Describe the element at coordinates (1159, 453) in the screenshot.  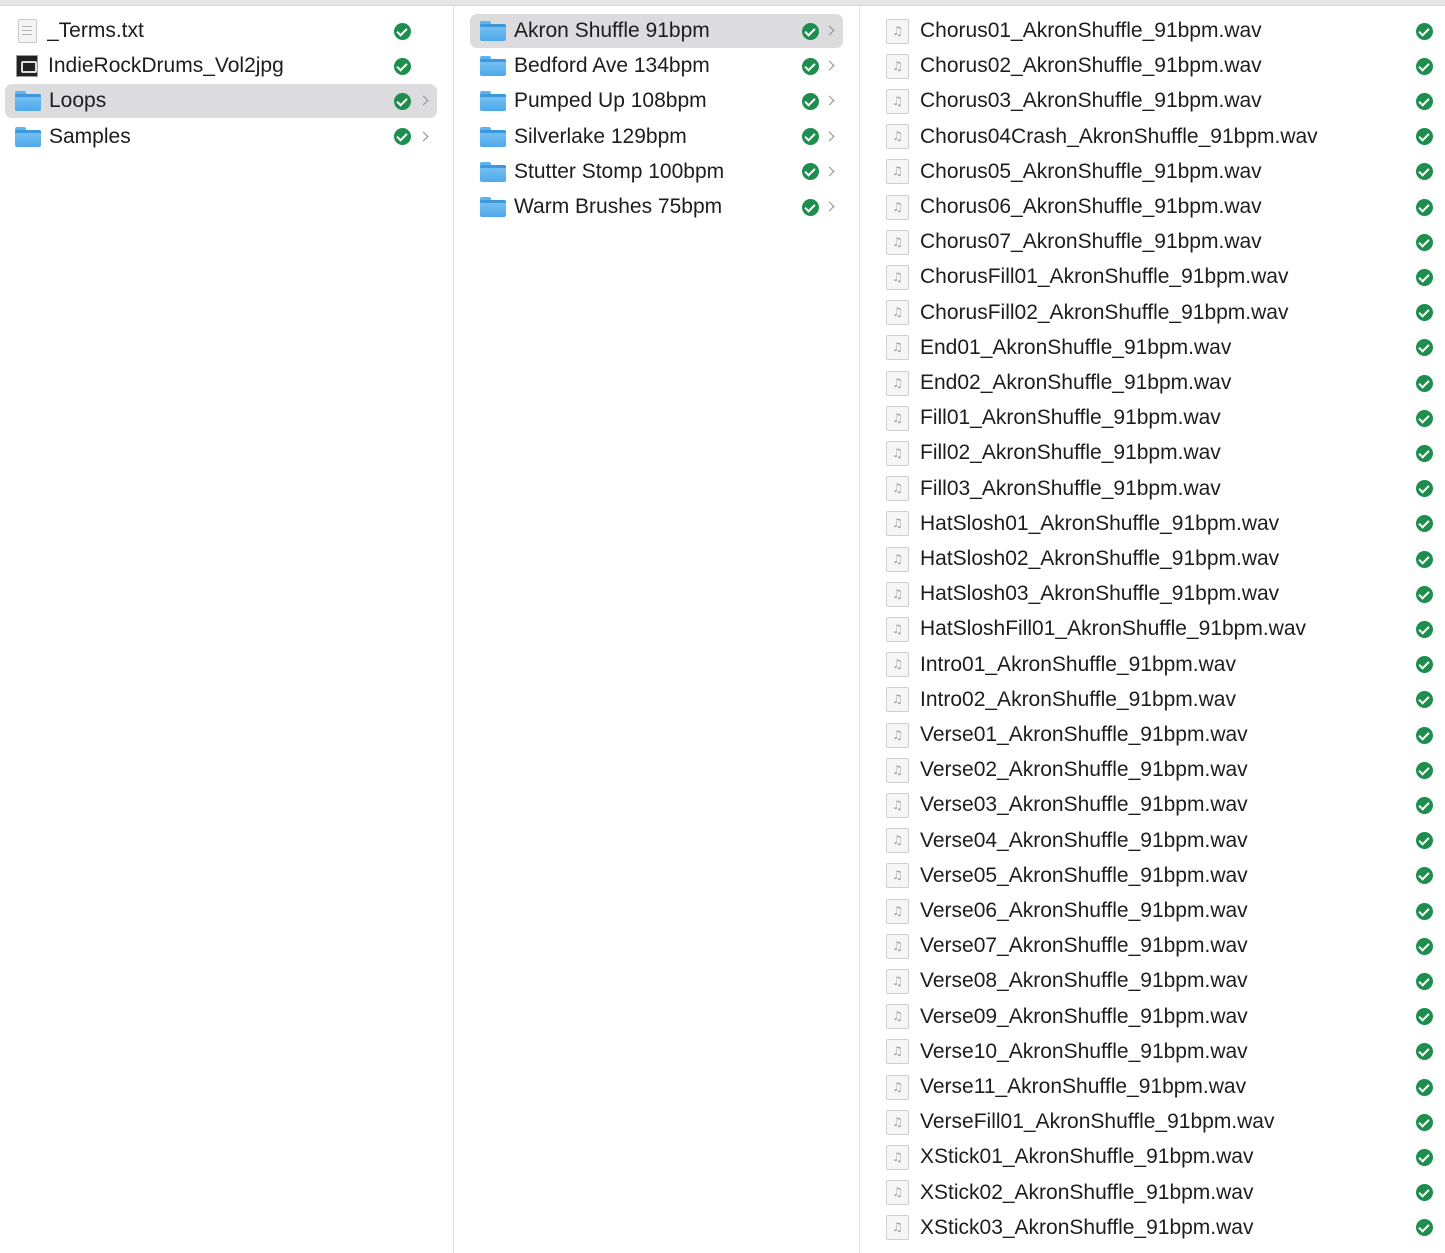
I see `file-row-fill02-akronshuffle-91bpm-wav: ♫ Fill02_AkronShuffle_91bpm.wav` at that location.